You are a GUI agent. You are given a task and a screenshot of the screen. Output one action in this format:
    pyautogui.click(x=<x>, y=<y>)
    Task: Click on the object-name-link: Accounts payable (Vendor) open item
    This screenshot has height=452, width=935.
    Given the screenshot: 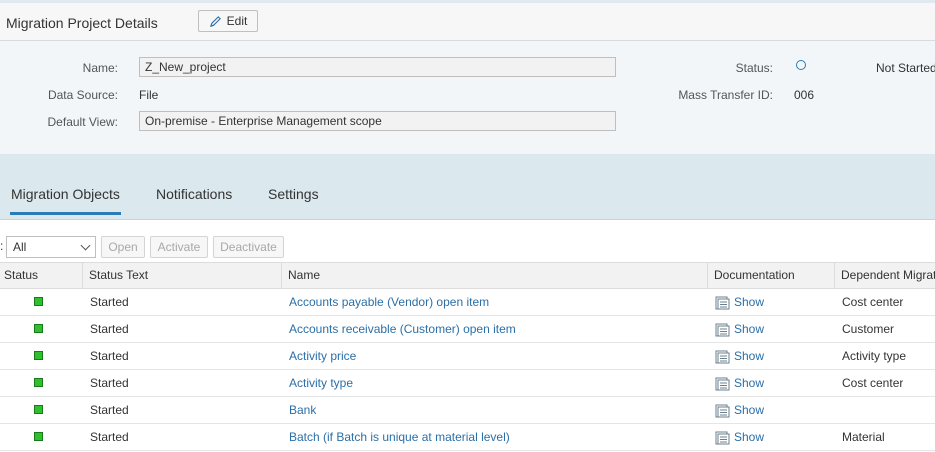 What is the action you would take?
    pyautogui.click(x=386, y=302)
    